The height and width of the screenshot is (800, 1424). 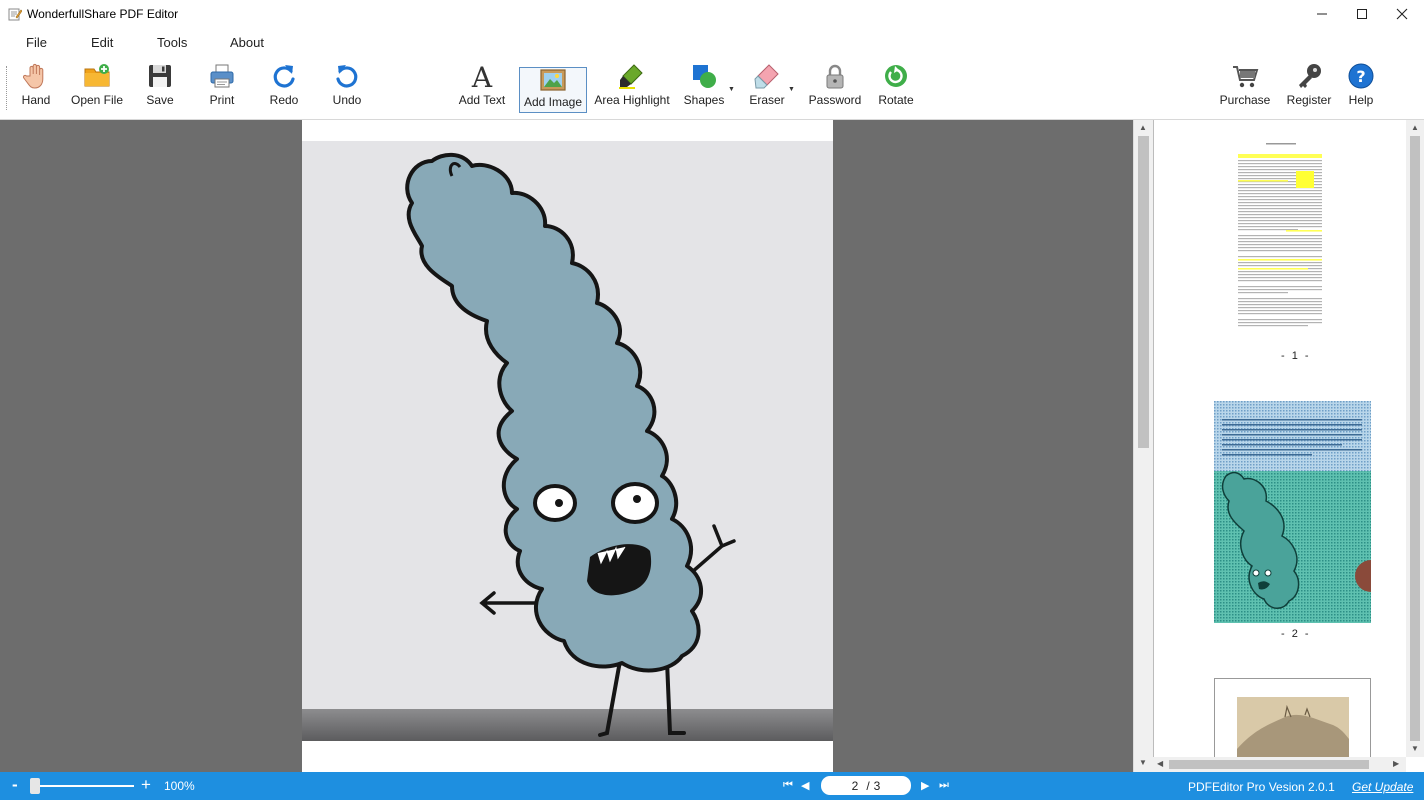 What do you see at coordinates (1246, 77) in the screenshot?
I see `cart-icon` at bounding box center [1246, 77].